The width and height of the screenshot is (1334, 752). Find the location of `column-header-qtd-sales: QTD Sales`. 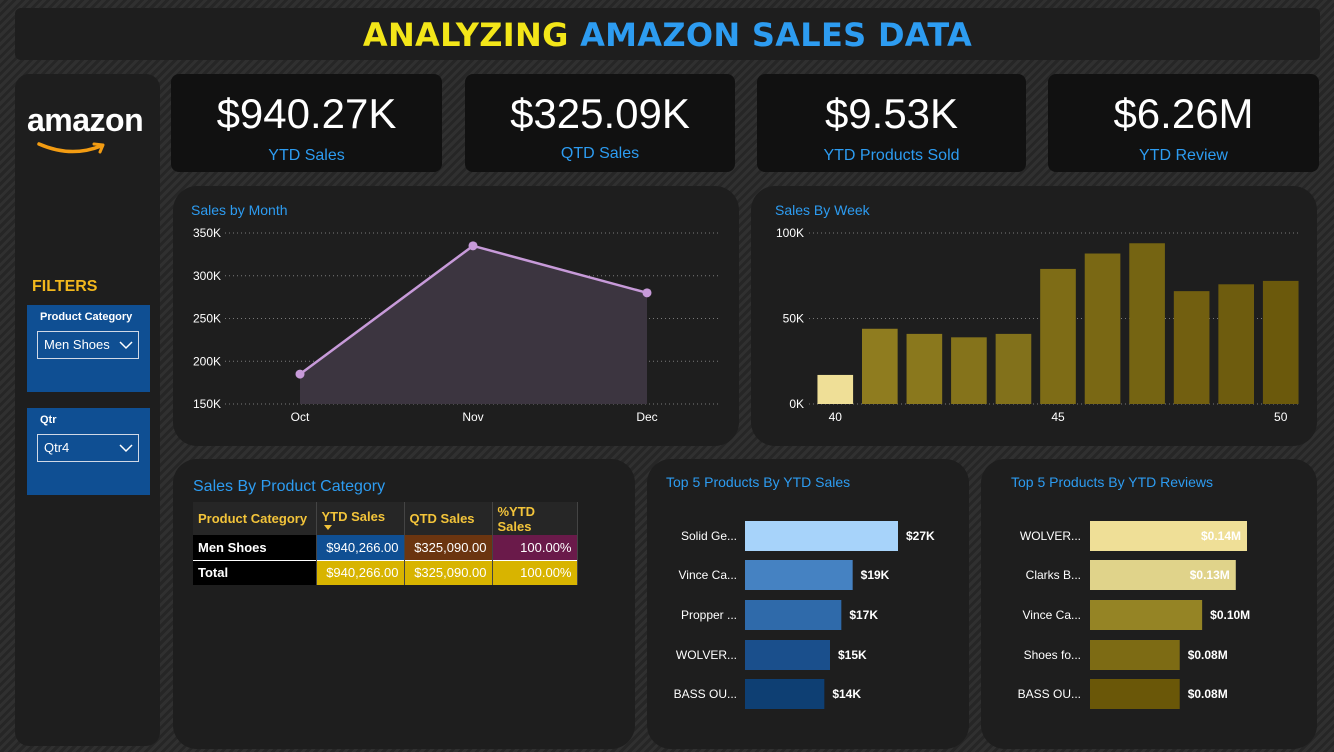

column-header-qtd-sales: QTD Sales is located at coordinates (448, 518).